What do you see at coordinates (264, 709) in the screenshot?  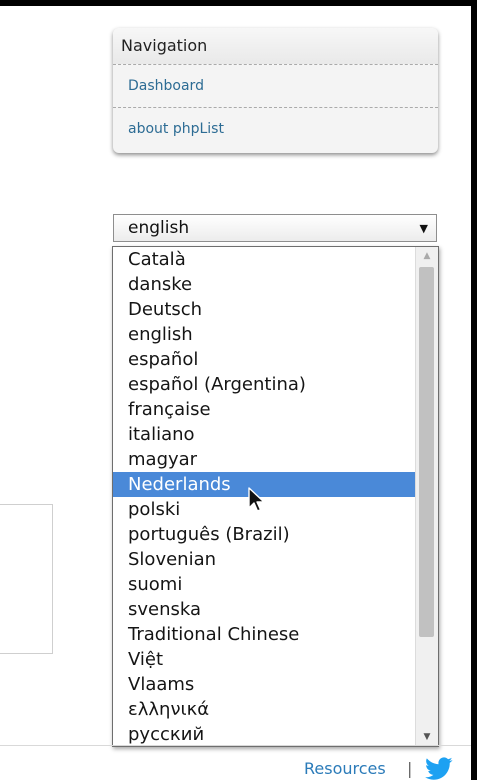 I see `language-option: ελληνικά` at bounding box center [264, 709].